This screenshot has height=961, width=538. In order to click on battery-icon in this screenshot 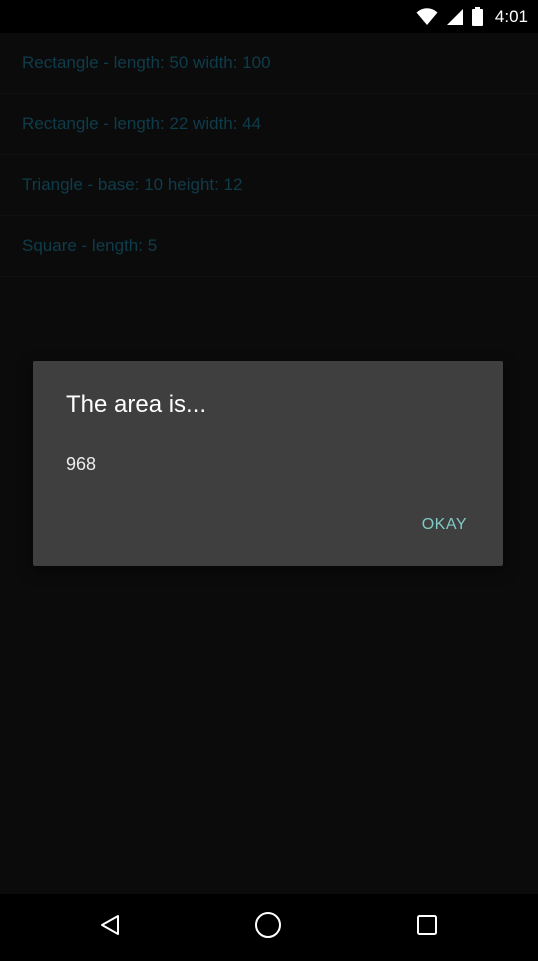, I will do `click(477, 16)`.